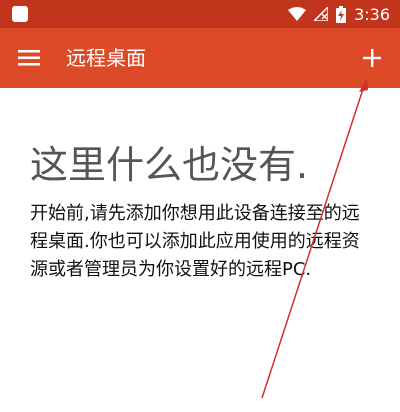  I want to click on no-signal-icon, so click(321, 14).